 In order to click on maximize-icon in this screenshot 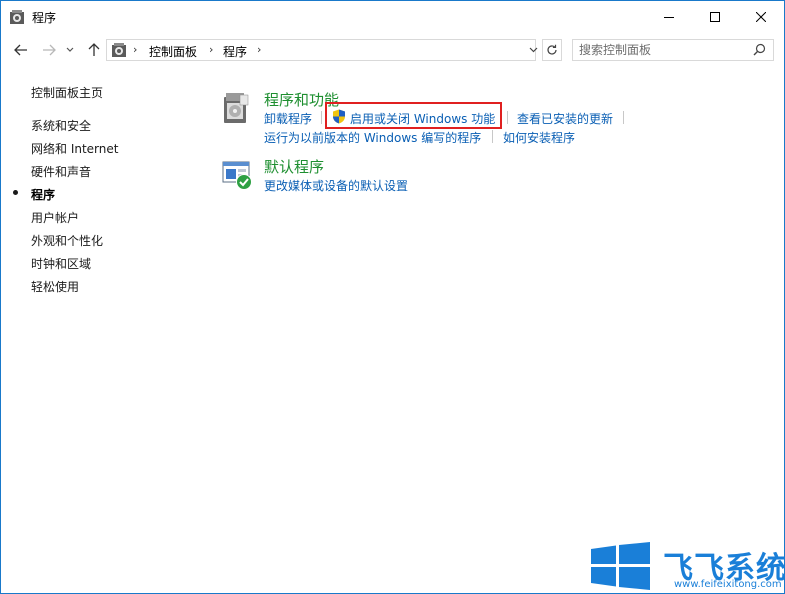, I will do `click(715, 17)`.